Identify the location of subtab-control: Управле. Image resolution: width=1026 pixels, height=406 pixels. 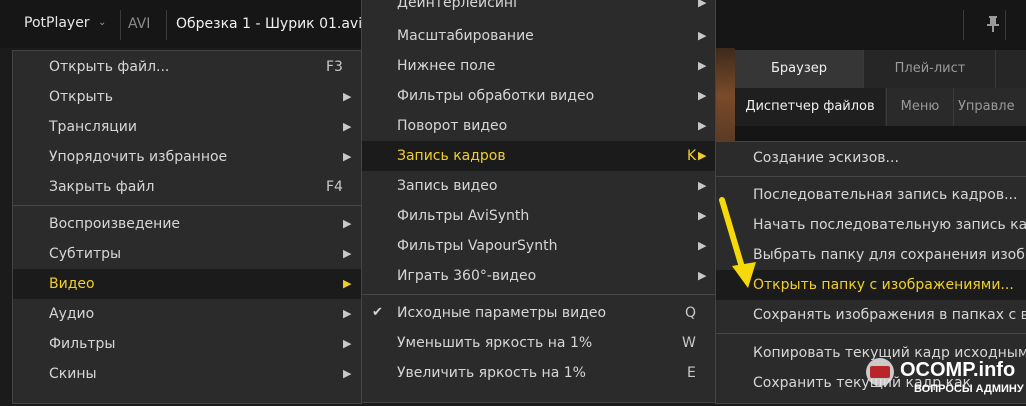
(989, 107).